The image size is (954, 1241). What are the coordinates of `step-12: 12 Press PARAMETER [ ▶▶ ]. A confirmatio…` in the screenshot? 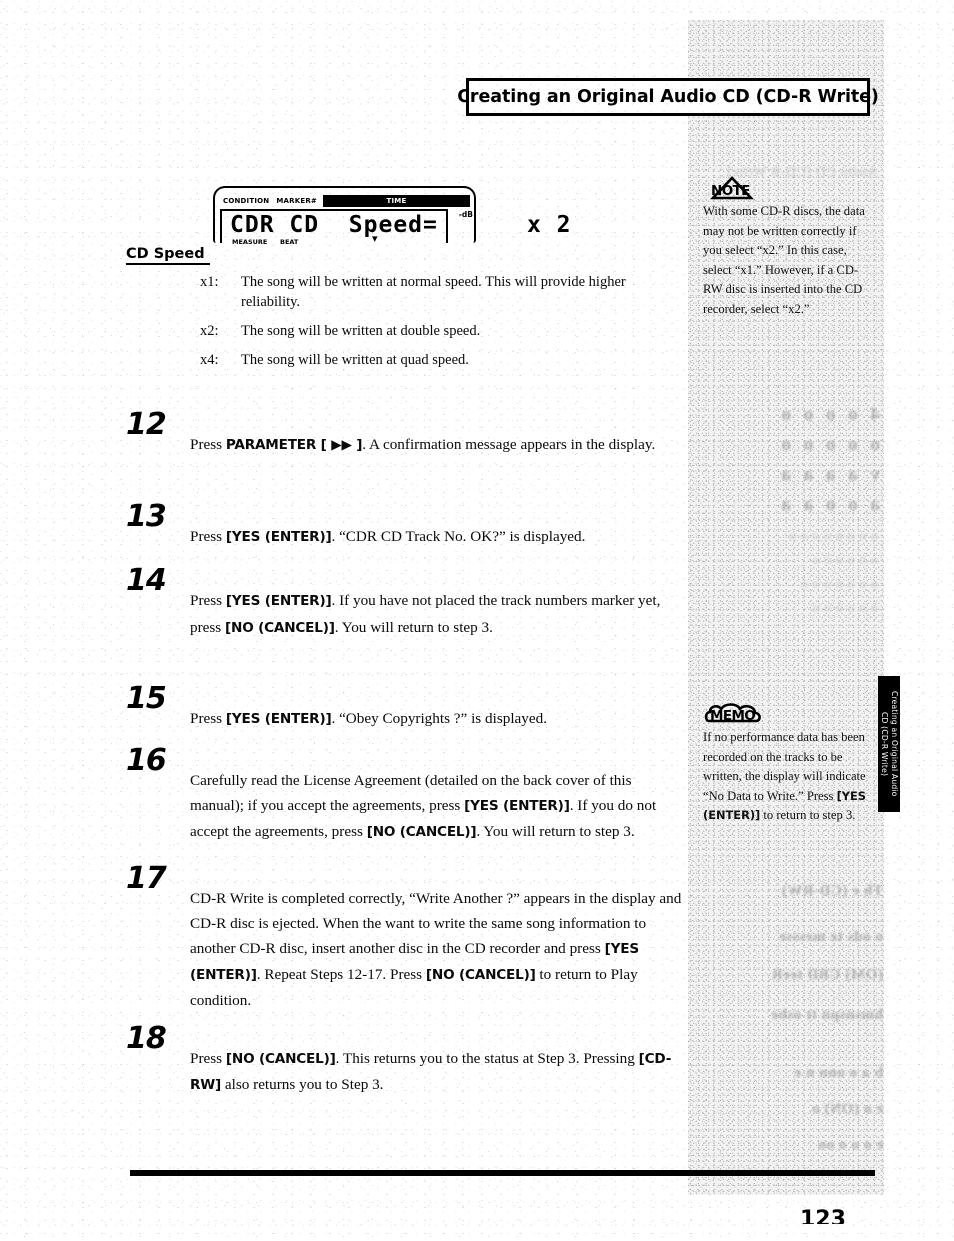 It's located at (406, 433).